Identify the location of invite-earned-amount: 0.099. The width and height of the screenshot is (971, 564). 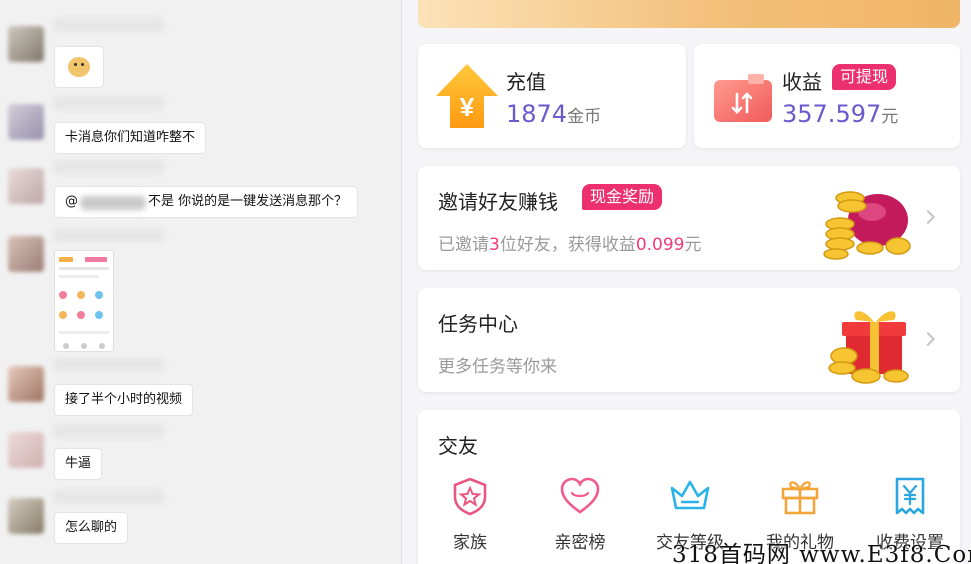
(660, 245).